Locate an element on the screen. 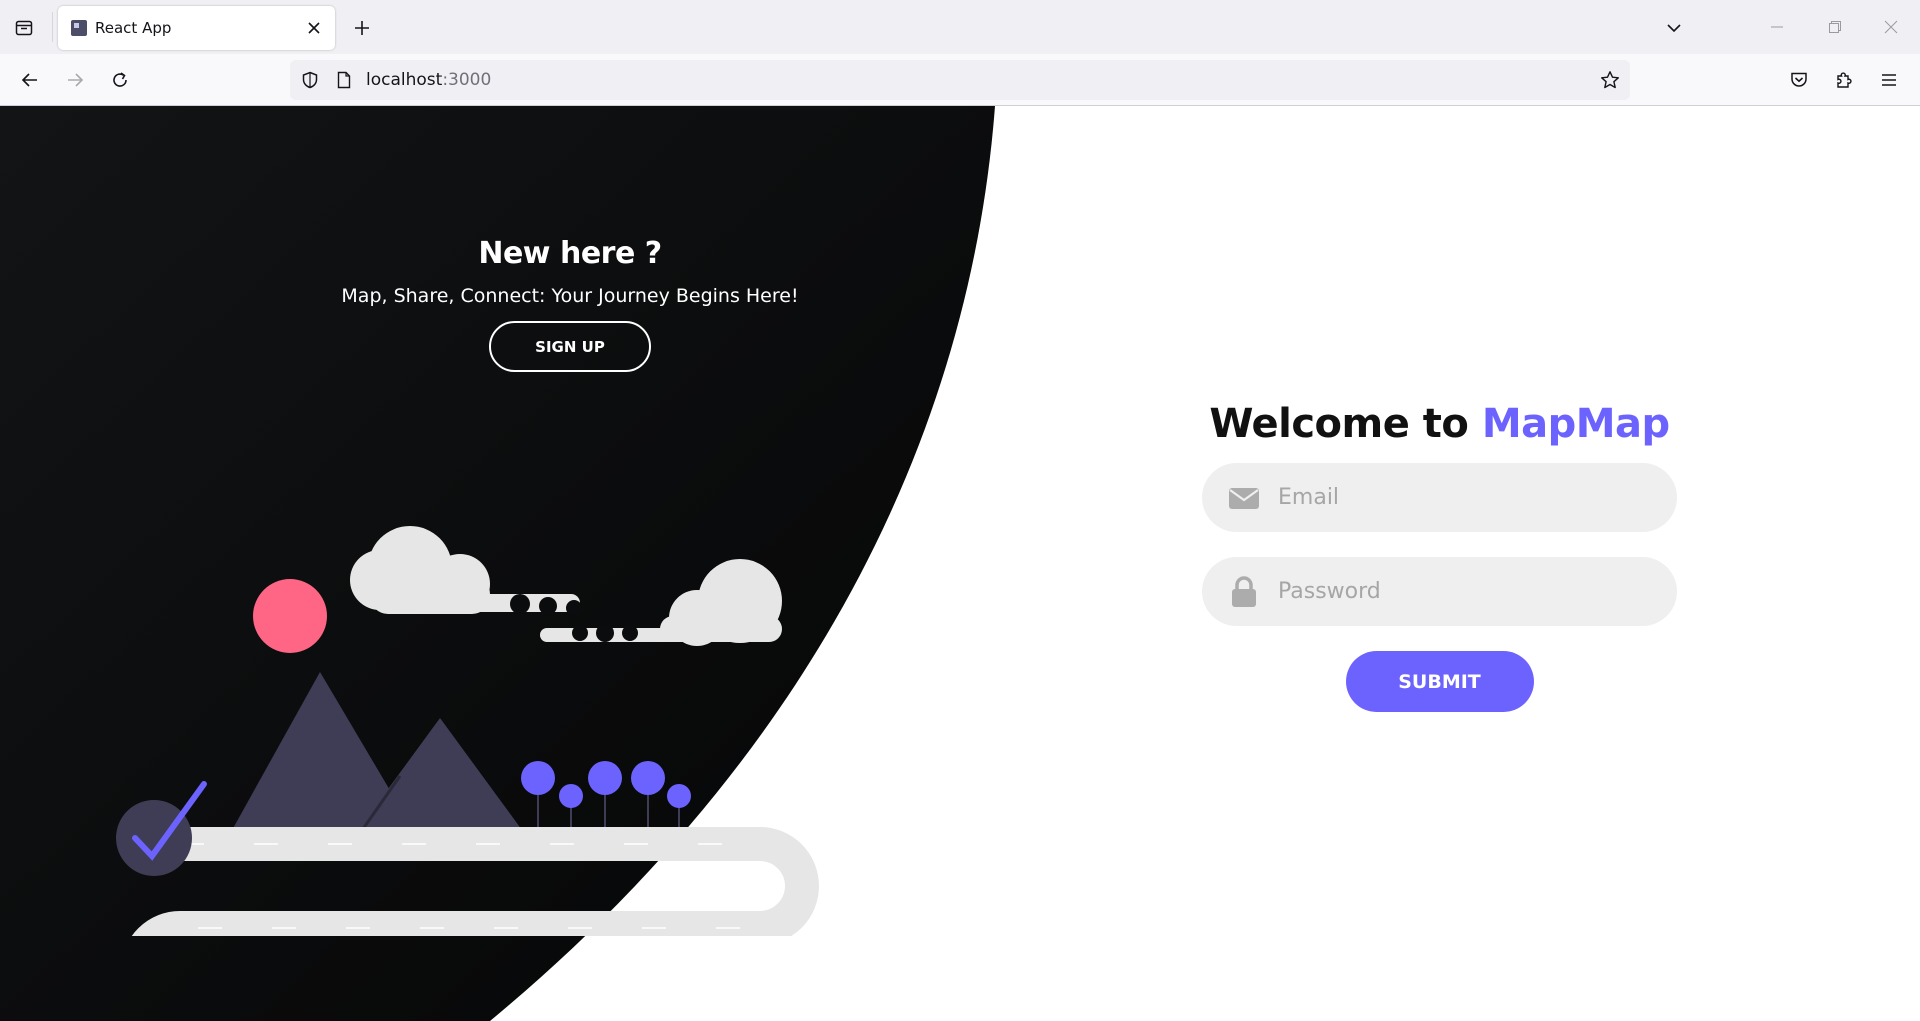  arrow-left-icon is located at coordinates (29, 80).